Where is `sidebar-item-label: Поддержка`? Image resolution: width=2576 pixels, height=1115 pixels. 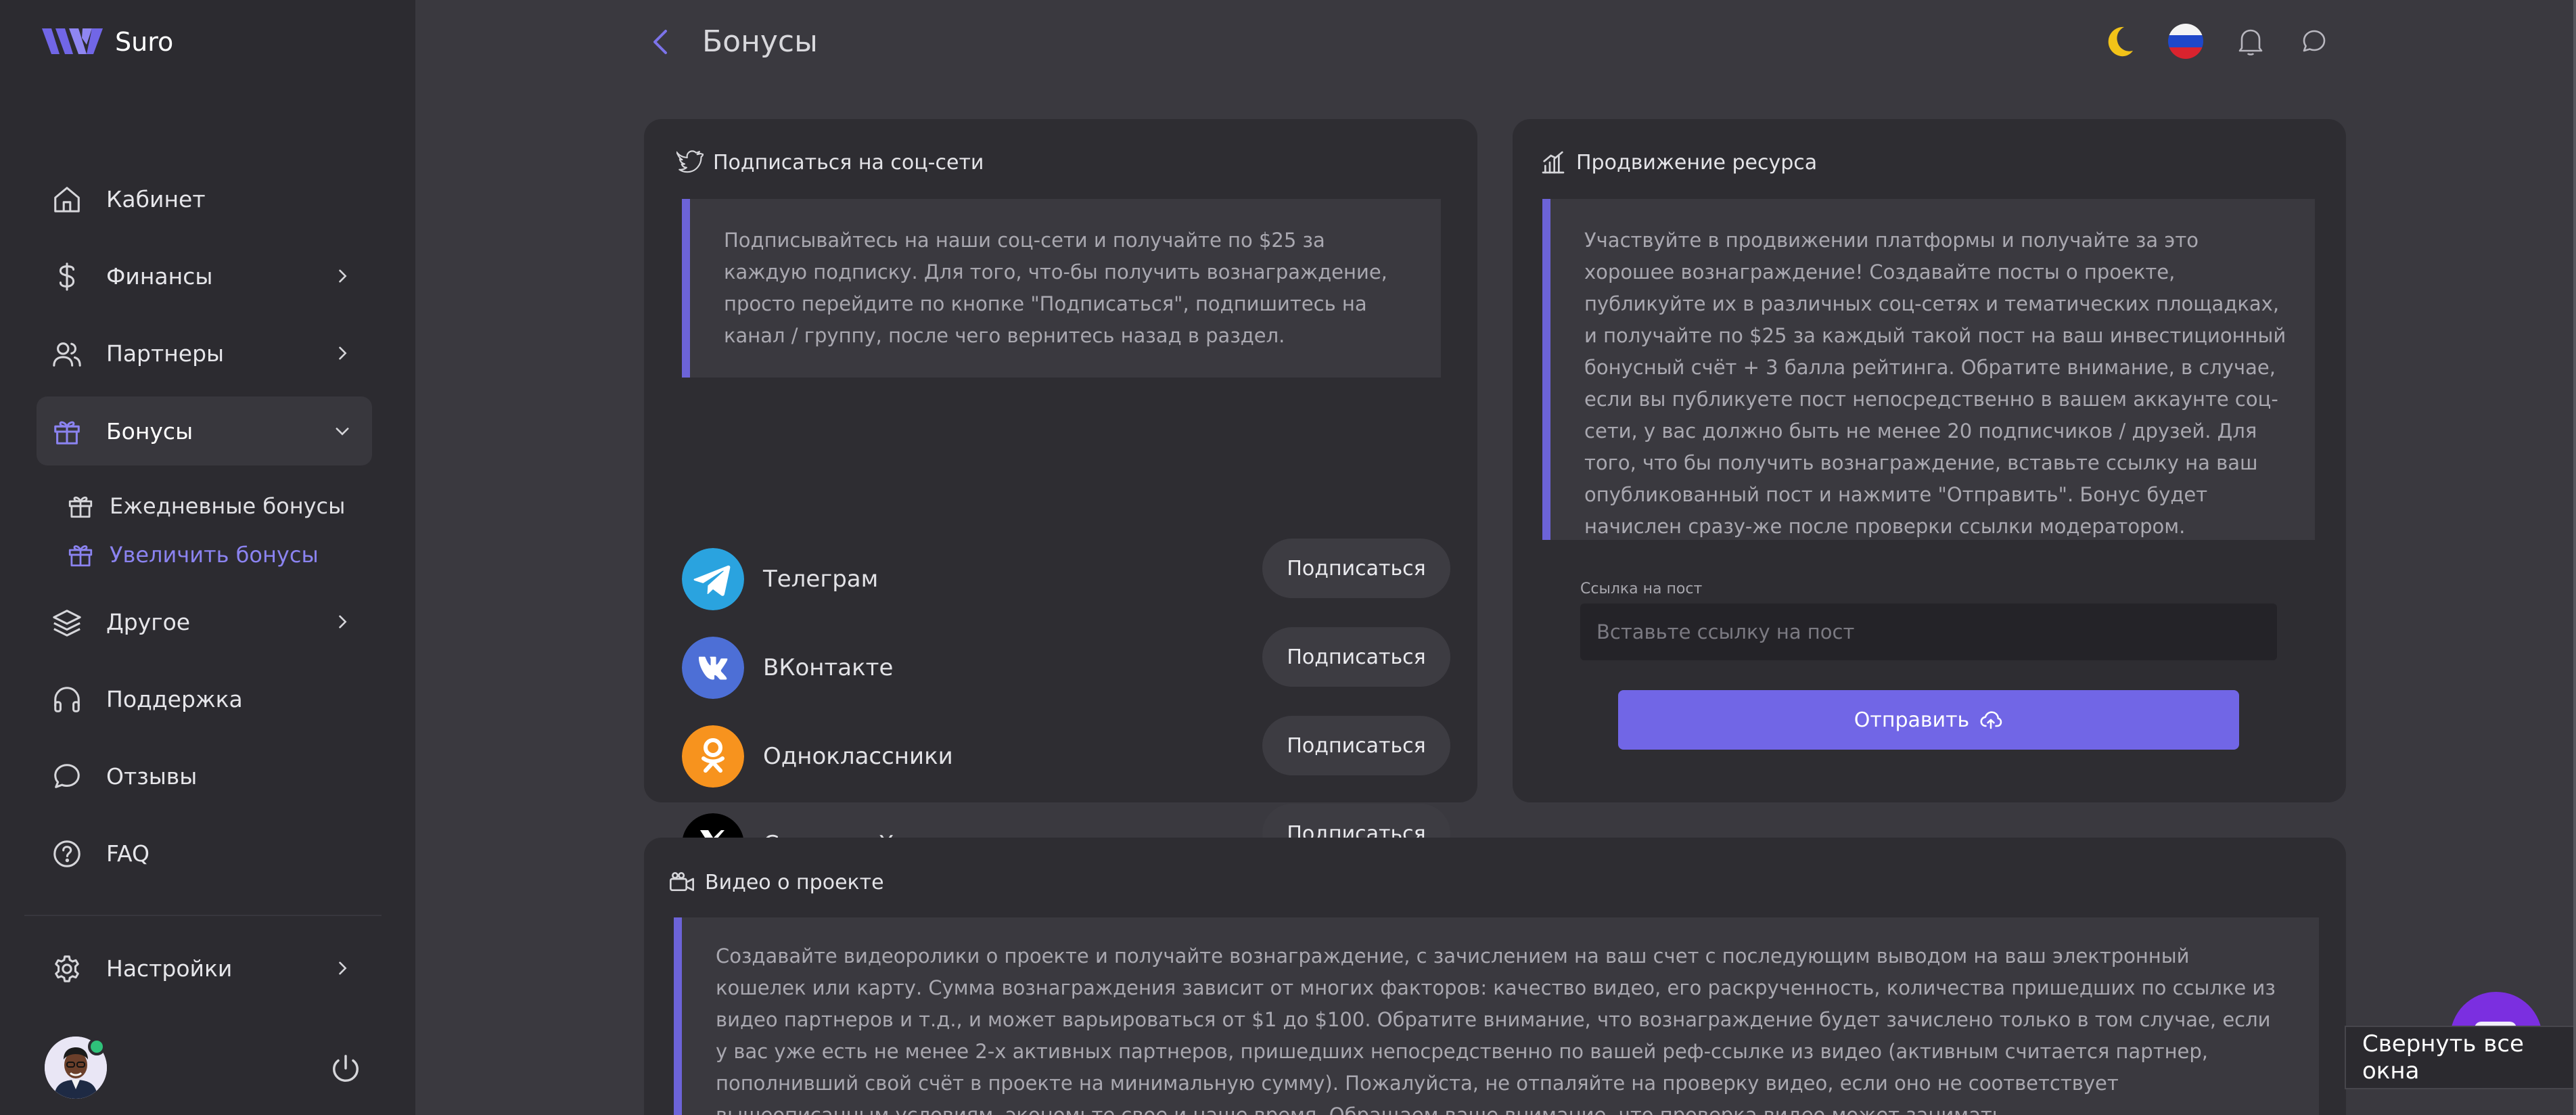
sidebar-item-label: Поддержка is located at coordinates (174, 699).